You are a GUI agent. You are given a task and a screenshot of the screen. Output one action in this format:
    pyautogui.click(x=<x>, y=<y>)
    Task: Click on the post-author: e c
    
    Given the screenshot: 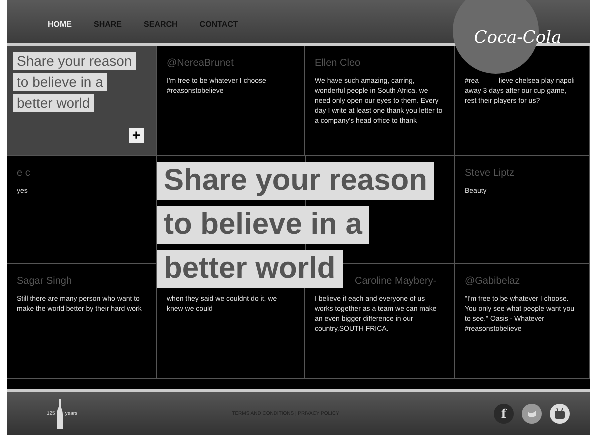 What is the action you would take?
    pyautogui.click(x=24, y=173)
    